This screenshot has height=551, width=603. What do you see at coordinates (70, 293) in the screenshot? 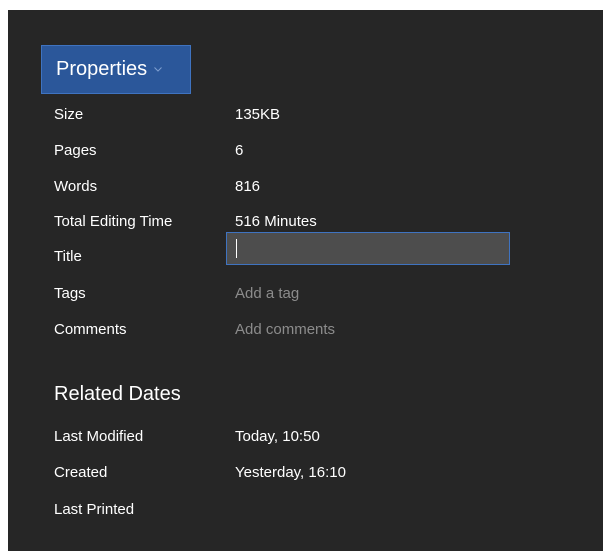
I see `tags-label: Tags` at bounding box center [70, 293].